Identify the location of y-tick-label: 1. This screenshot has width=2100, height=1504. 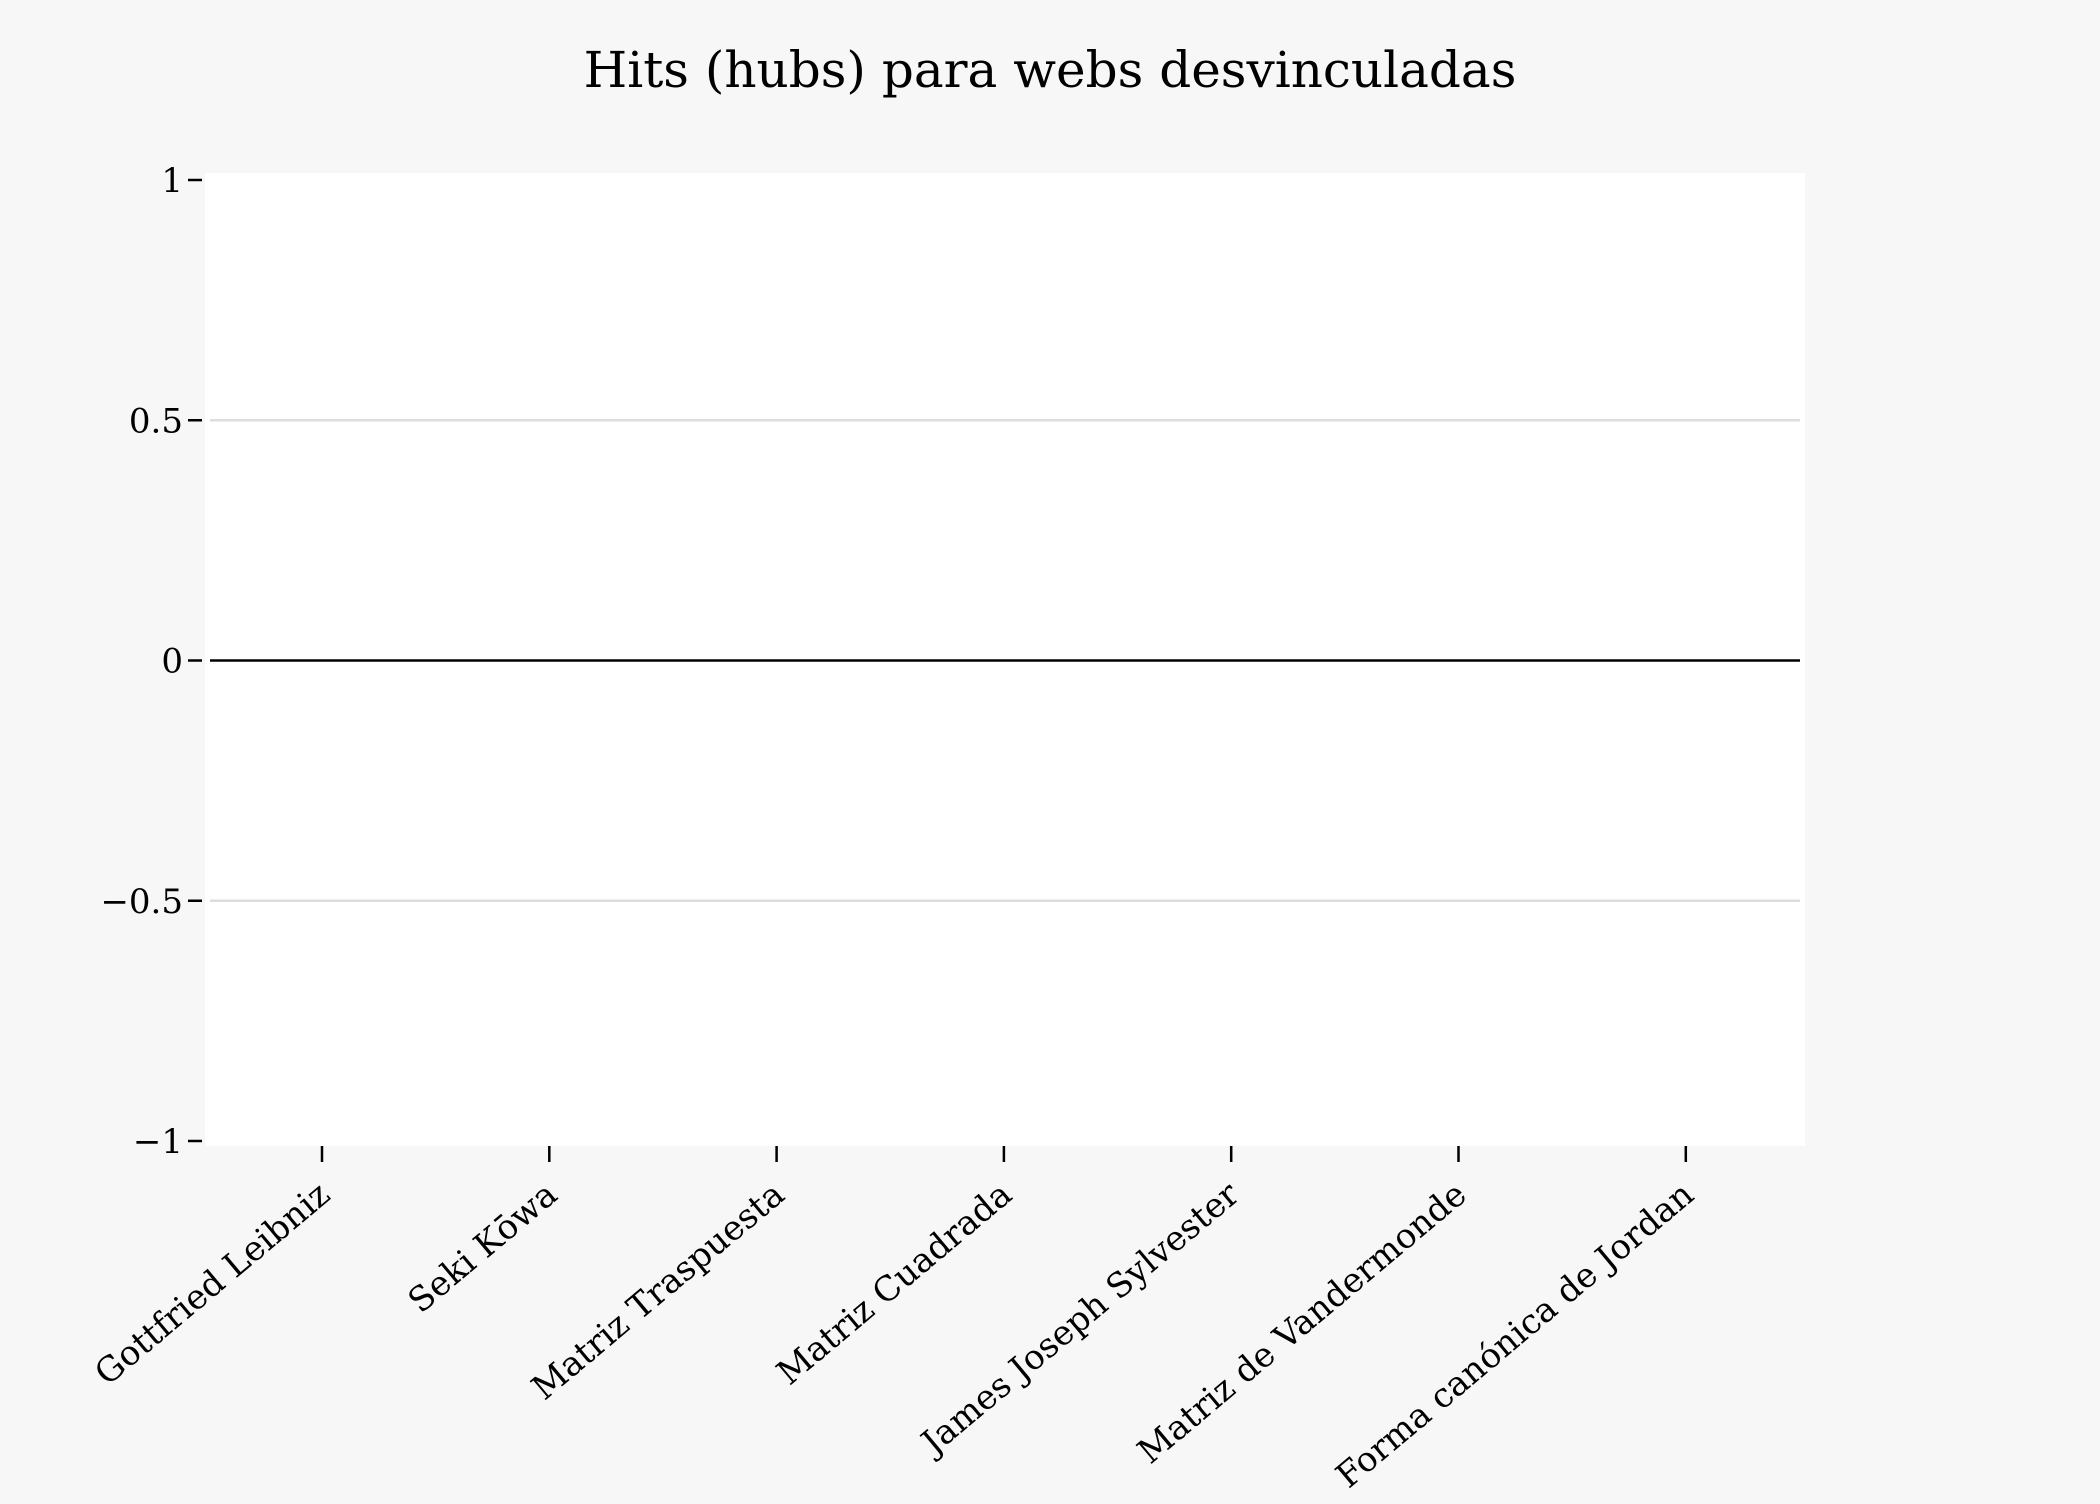
(172, 181).